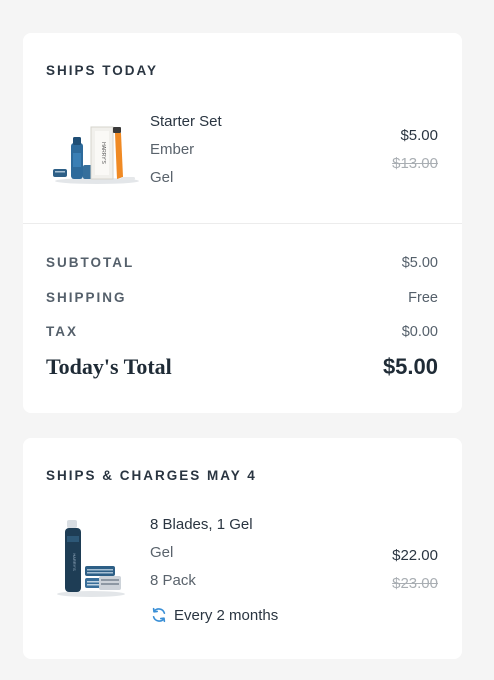 This screenshot has height=680, width=494. Describe the element at coordinates (415, 163) in the screenshot. I see `item-original-price: $13.00` at that location.